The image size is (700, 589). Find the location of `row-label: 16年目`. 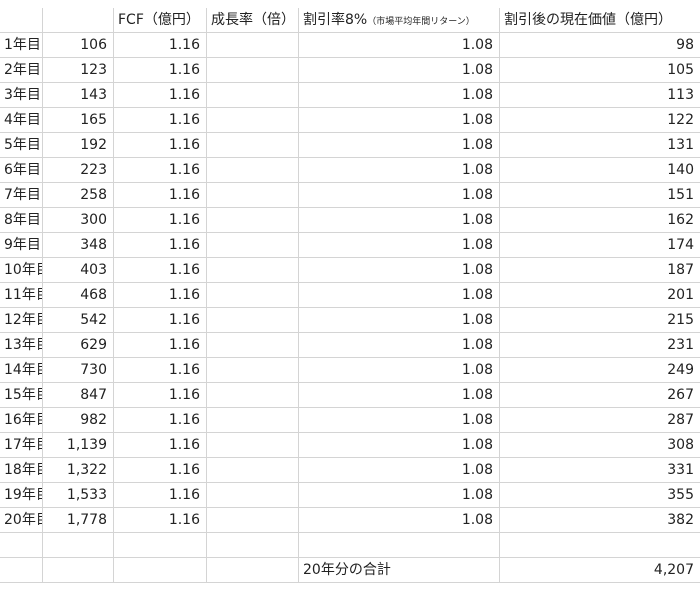

row-label: 16年目 is located at coordinates (21, 420).